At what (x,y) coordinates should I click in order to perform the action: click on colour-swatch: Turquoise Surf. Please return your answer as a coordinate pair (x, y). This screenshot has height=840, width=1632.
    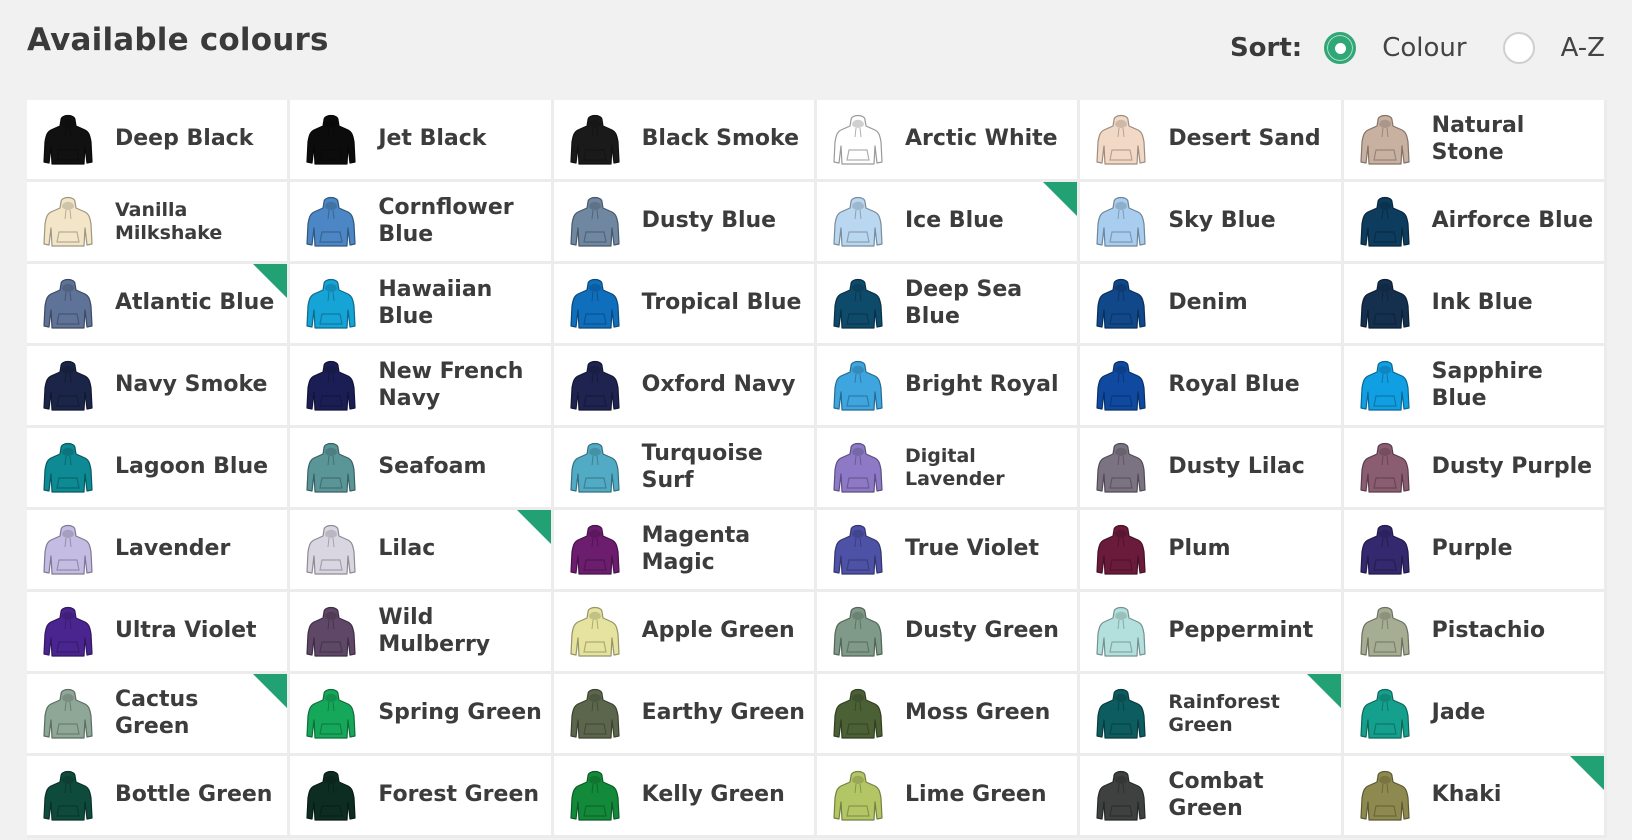
    Looking at the image, I should click on (685, 469).